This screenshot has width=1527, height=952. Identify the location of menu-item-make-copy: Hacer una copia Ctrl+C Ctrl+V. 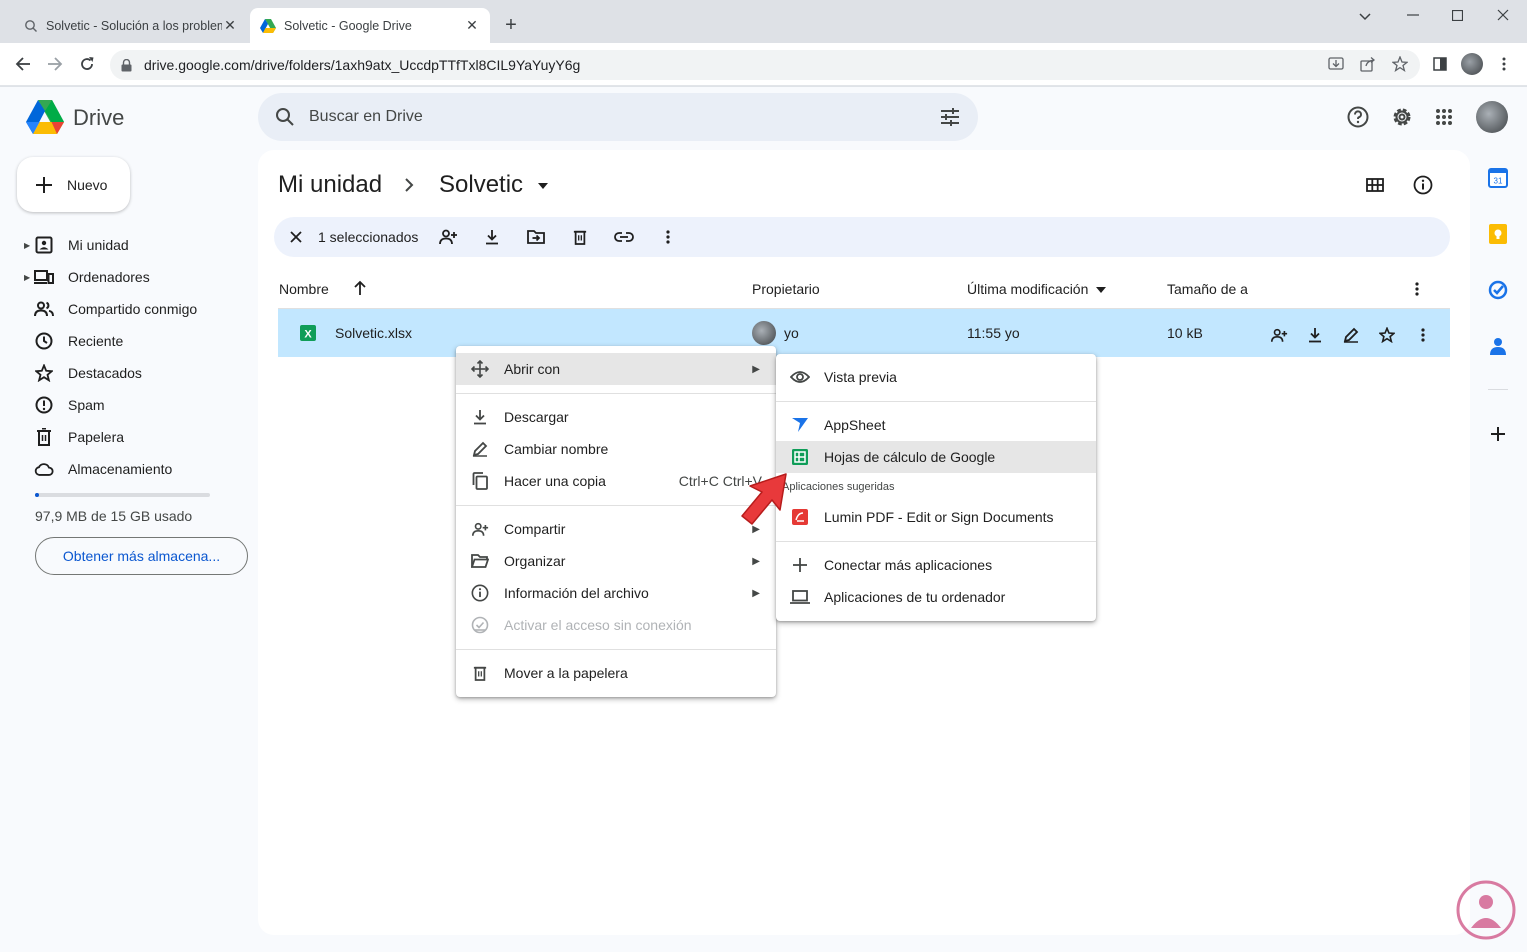
(616, 481).